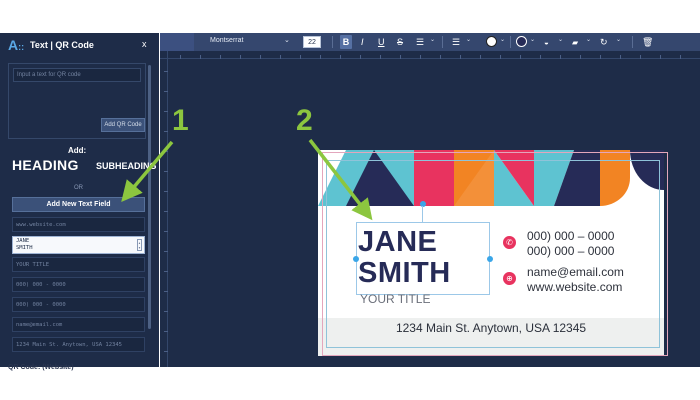 This screenshot has height=400, width=700. What do you see at coordinates (340, 179) in the screenshot?
I see `arrow-to-card-name` at bounding box center [340, 179].